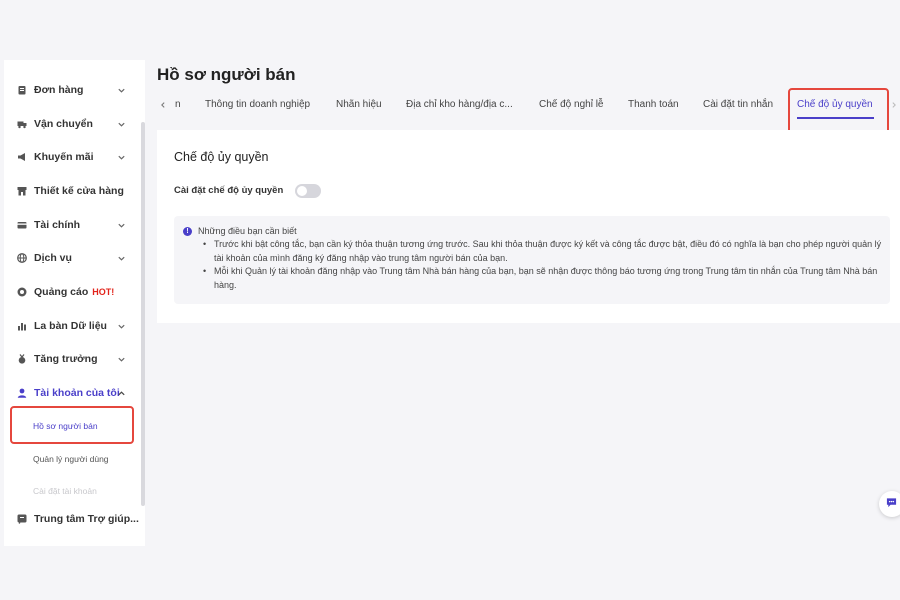  I want to click on sidebar-subitem-label: Cài đặt tài khoản, so click(65, 491).